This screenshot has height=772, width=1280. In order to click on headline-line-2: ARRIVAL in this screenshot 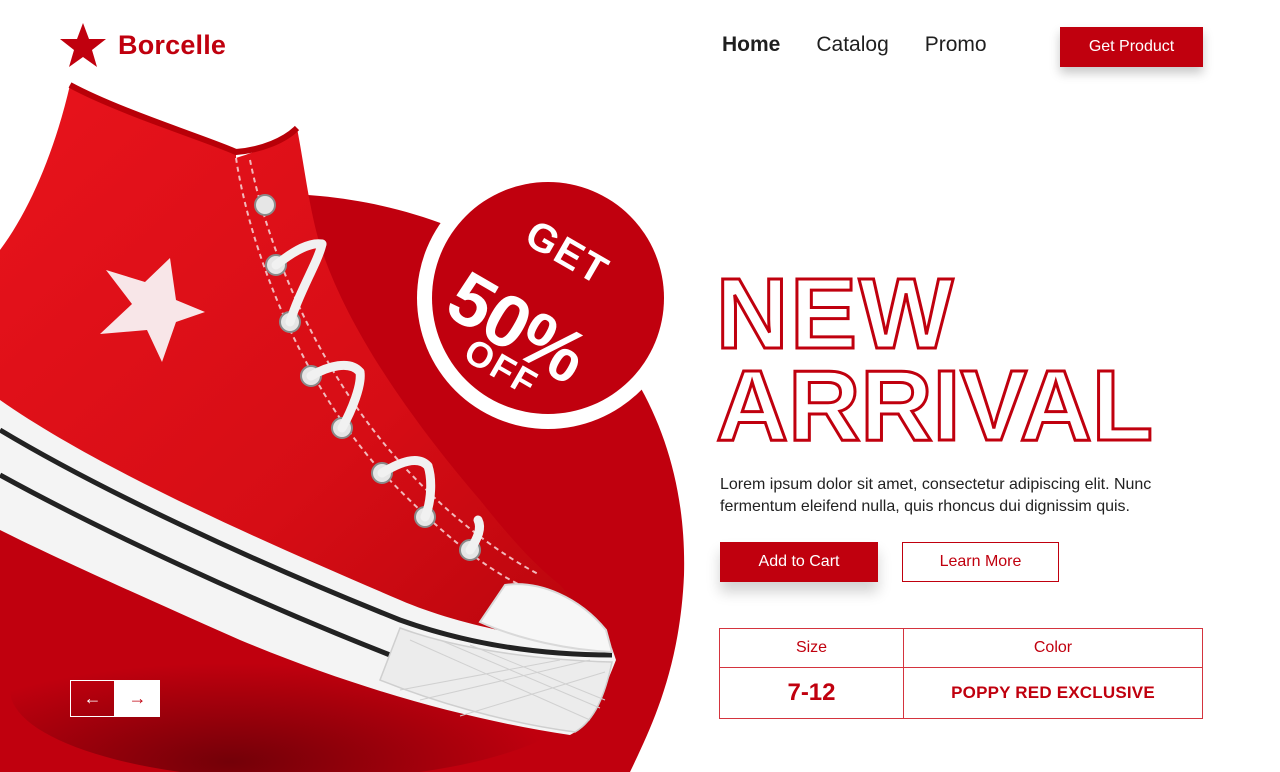, I will do `click(934, 406)`.